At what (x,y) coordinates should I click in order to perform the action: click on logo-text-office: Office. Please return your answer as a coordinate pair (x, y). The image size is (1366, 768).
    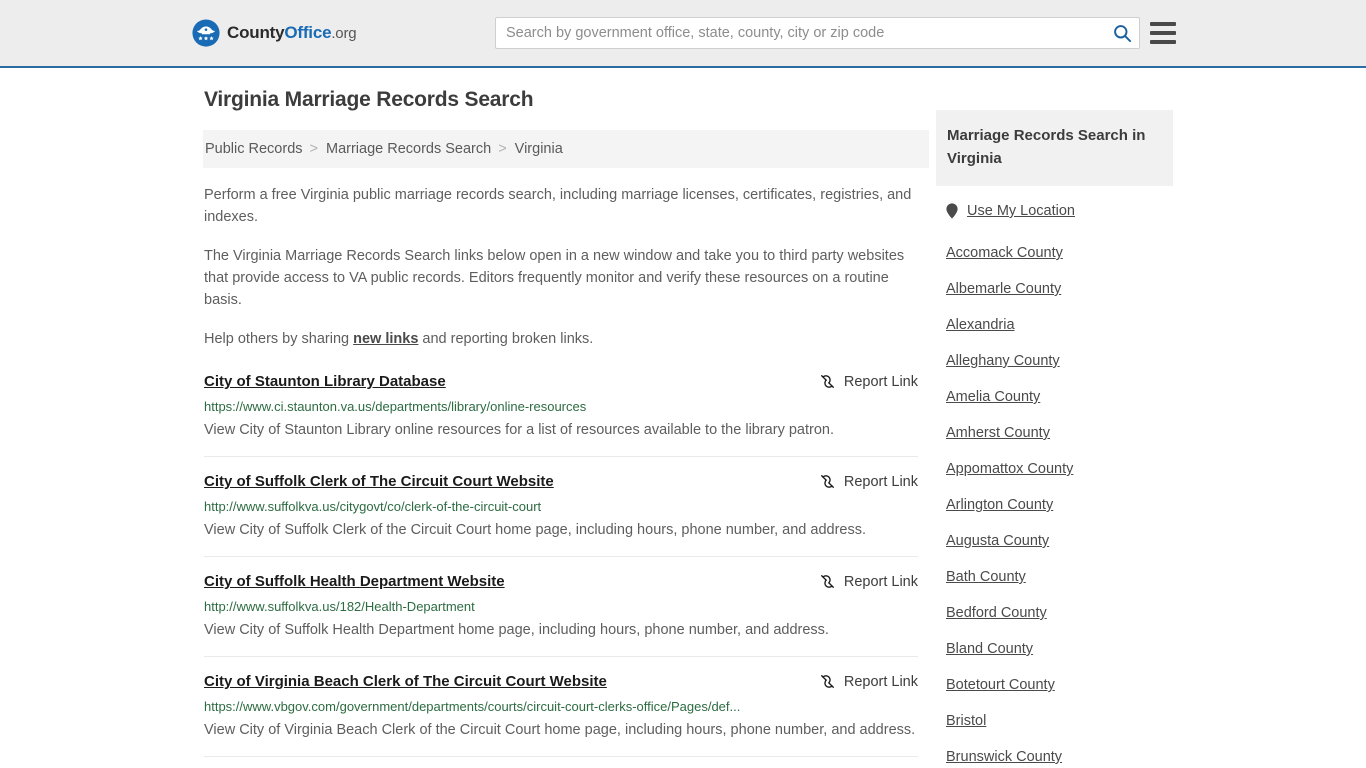
    Looking at the image, I should click on (308, 32).